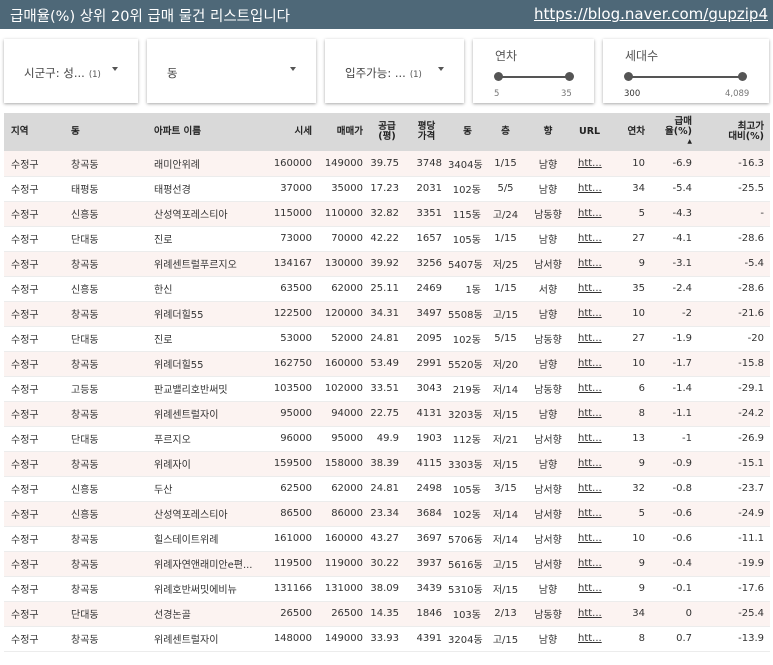  What do you see at coordinates (651, 14) in the screenshot?
I see `blog-link: https://blog.naver.com/gupzip4` at bounding box center [651, 14].